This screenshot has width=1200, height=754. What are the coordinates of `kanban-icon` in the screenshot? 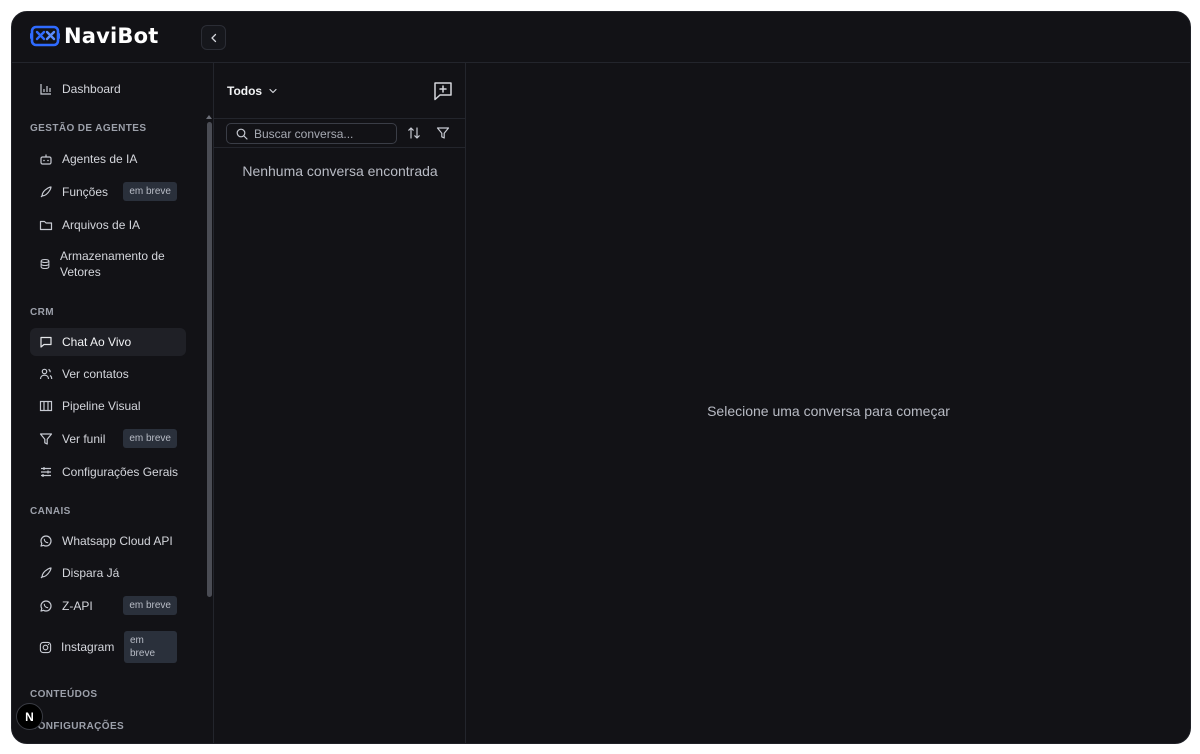 It's located at (46, 406).